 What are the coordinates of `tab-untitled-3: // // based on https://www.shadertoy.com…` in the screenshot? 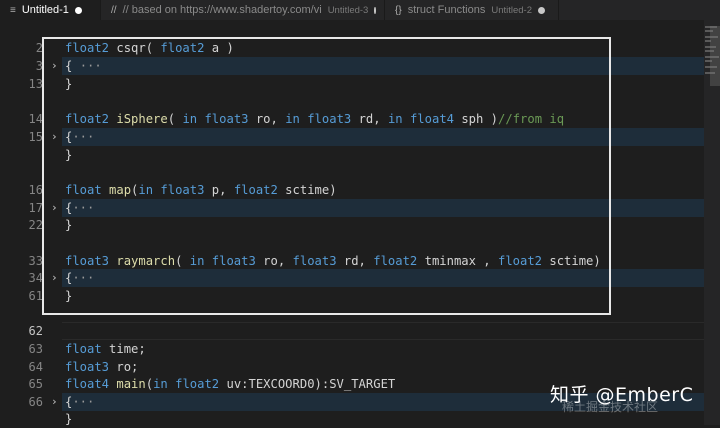 It's located at (242, 10).